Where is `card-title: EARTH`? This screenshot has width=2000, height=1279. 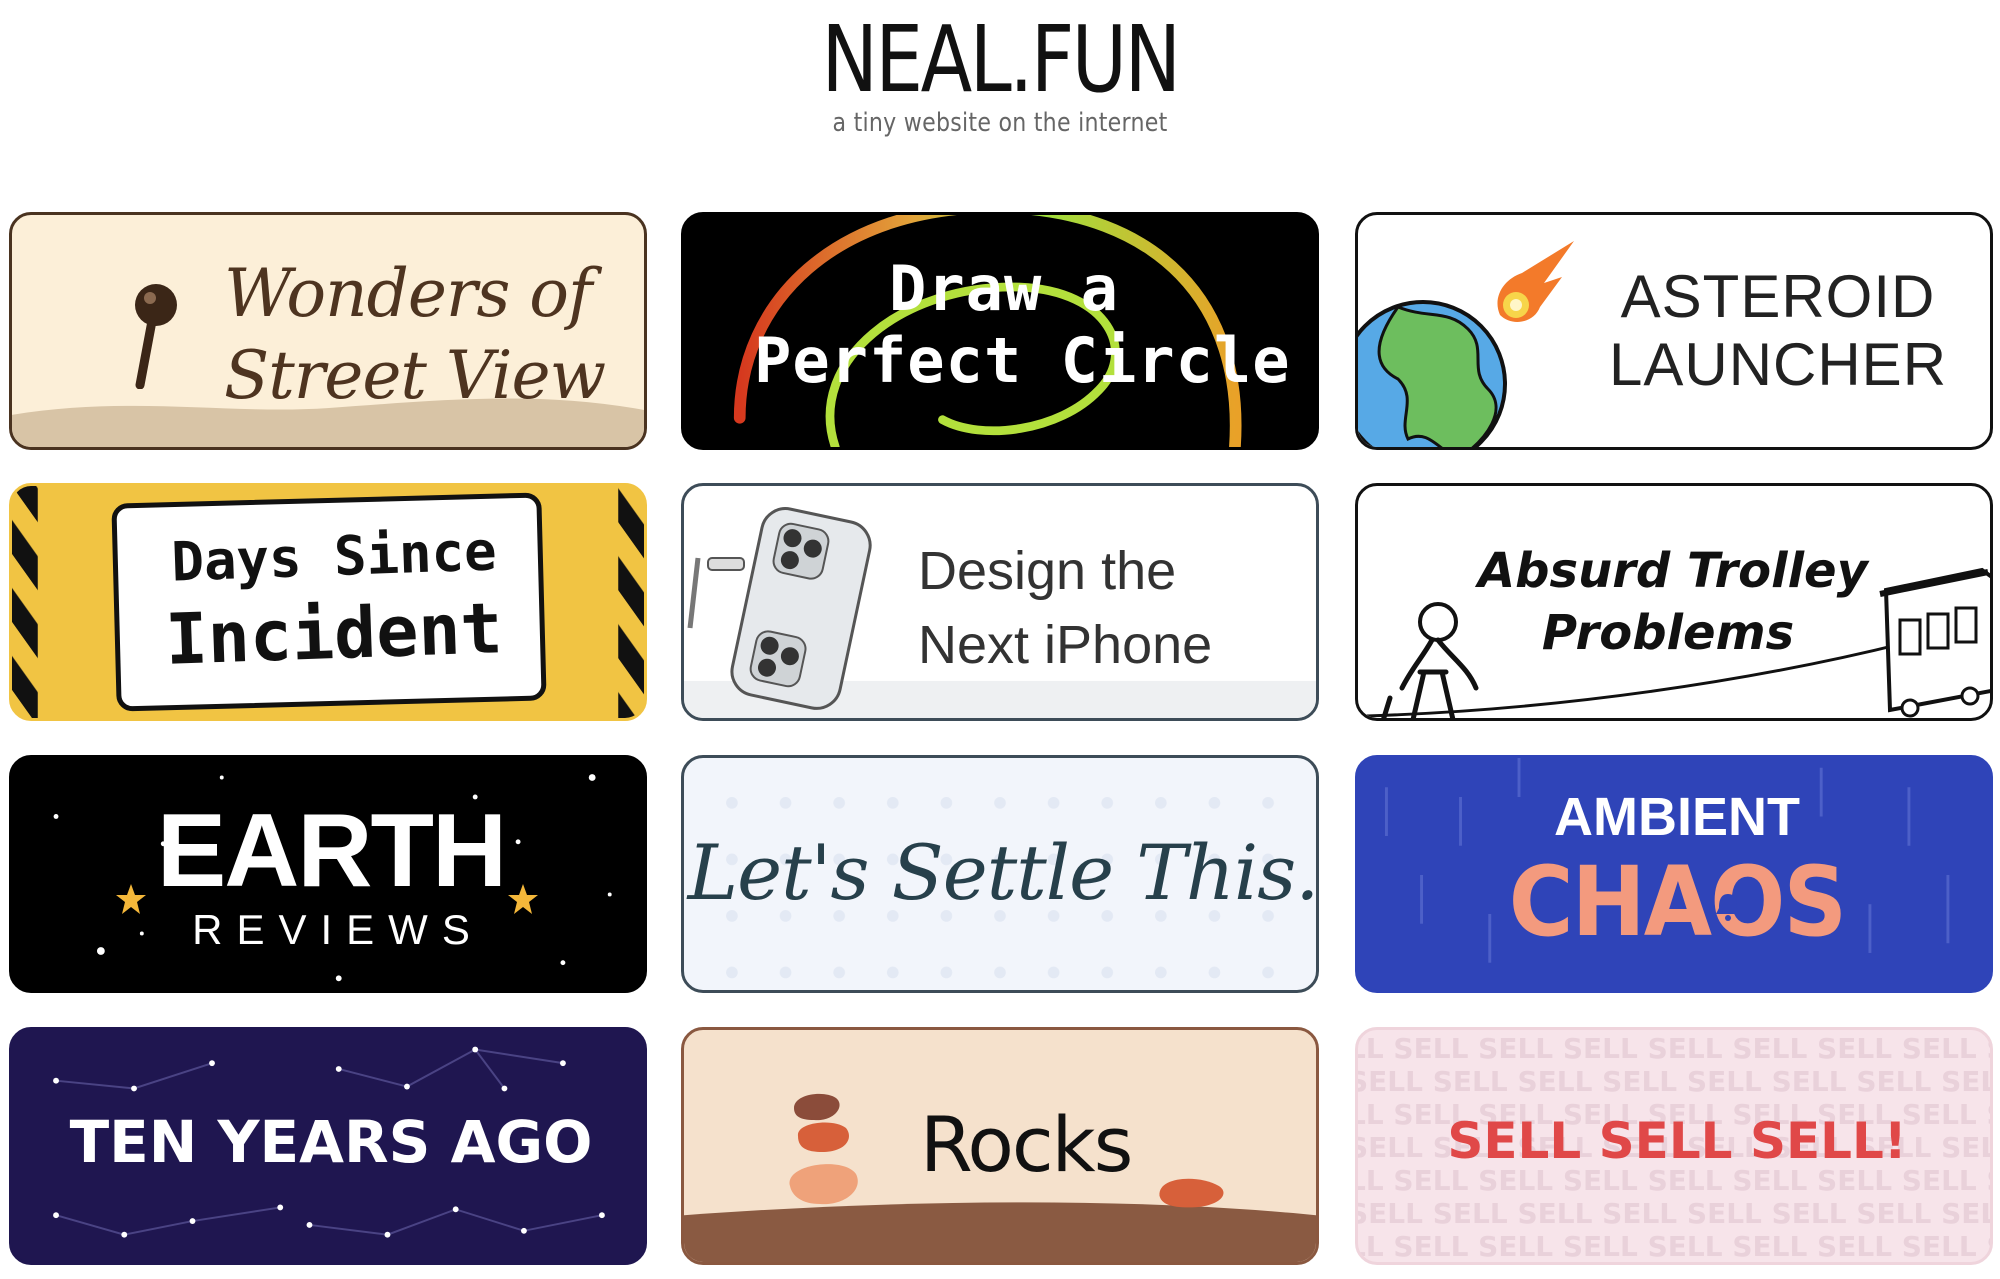 card-title: EARTH is located at coordinates (331, 851).